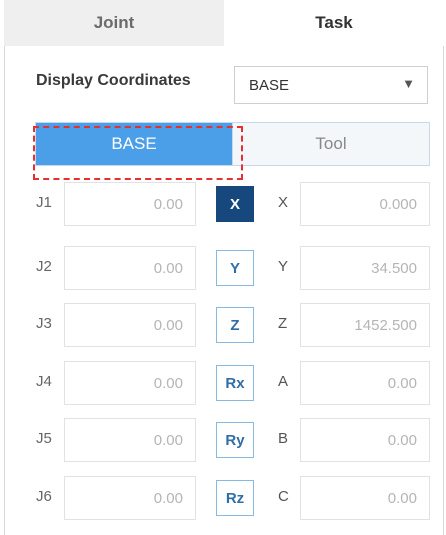 Image resolution: width=446 pixels, height=535 pixels. What do you see at coordinates (235, 383) in the screenshot?
I see `axis-rx-button: Rx` at bounding box center [235, 383].